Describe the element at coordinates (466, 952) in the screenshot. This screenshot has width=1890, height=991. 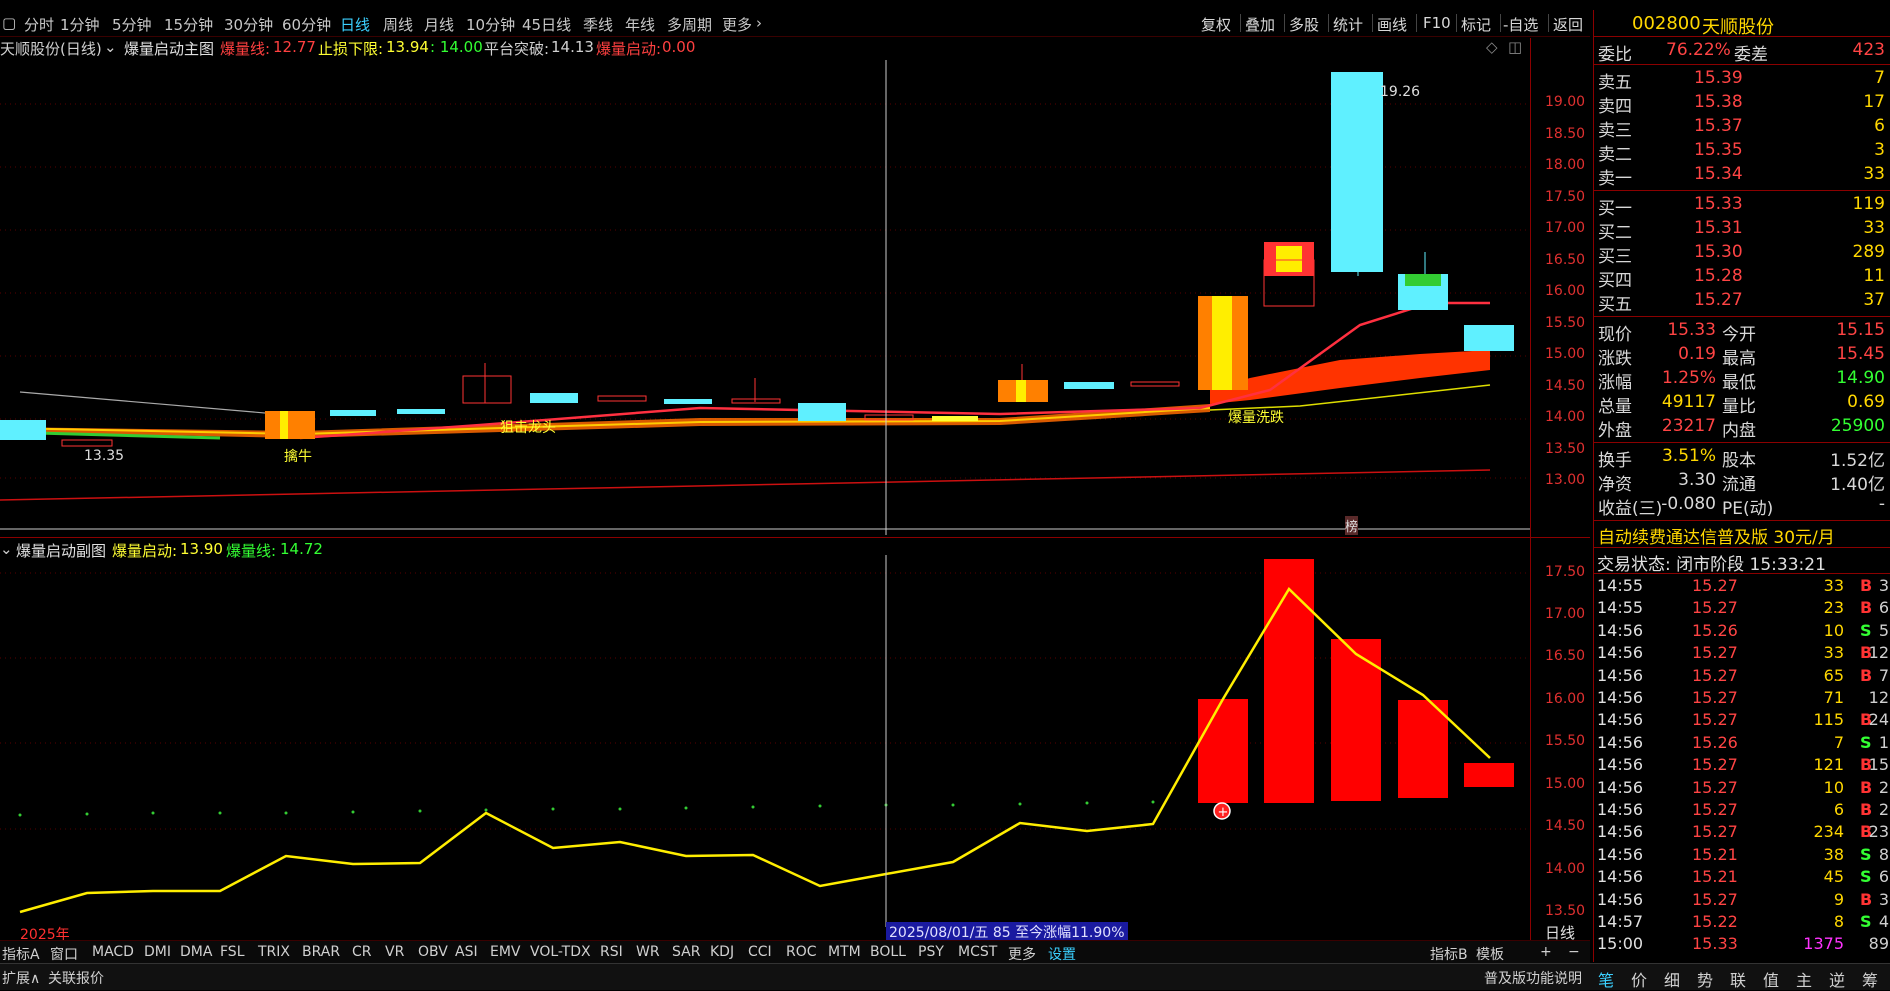
I see `tab-asi: ASI` at that location.